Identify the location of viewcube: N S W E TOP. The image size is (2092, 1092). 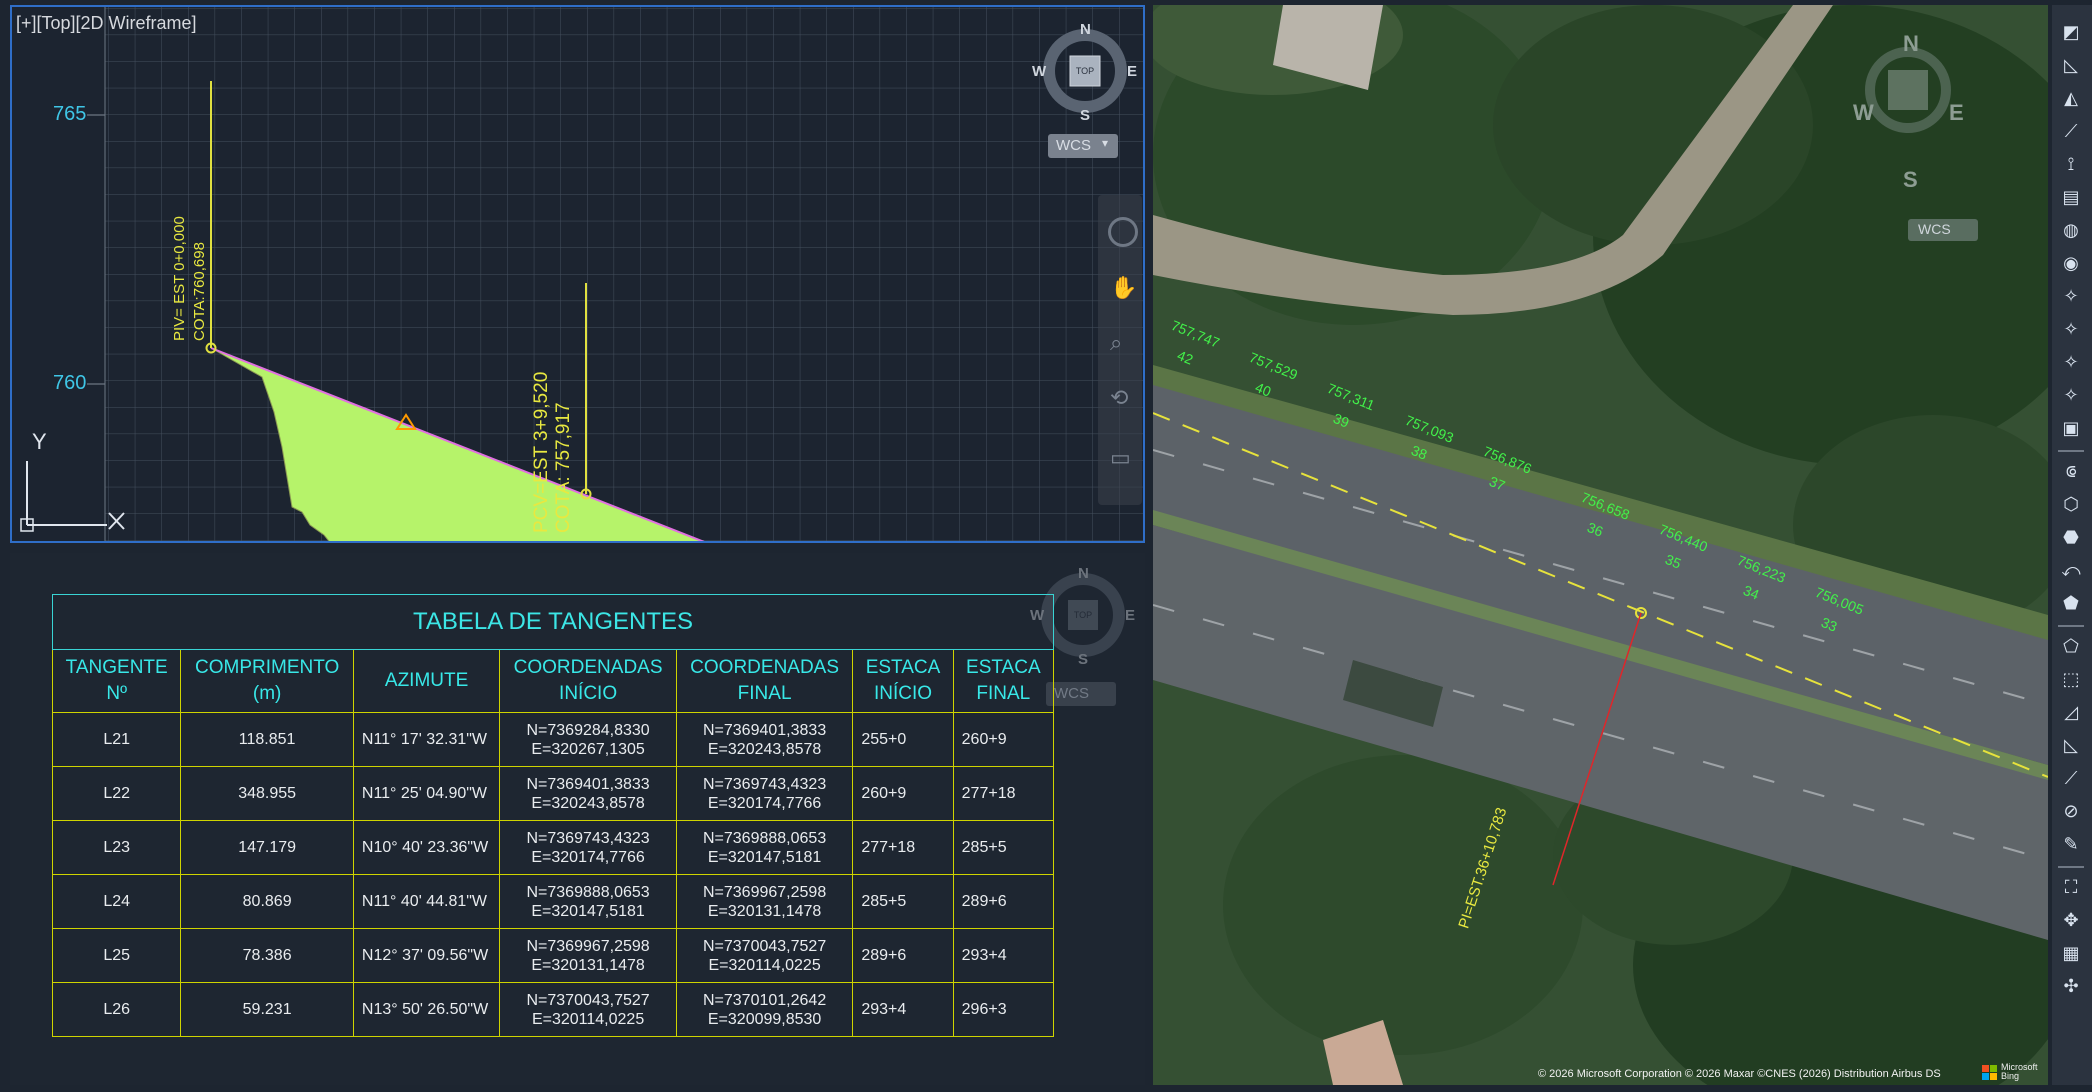
(1085, 72).